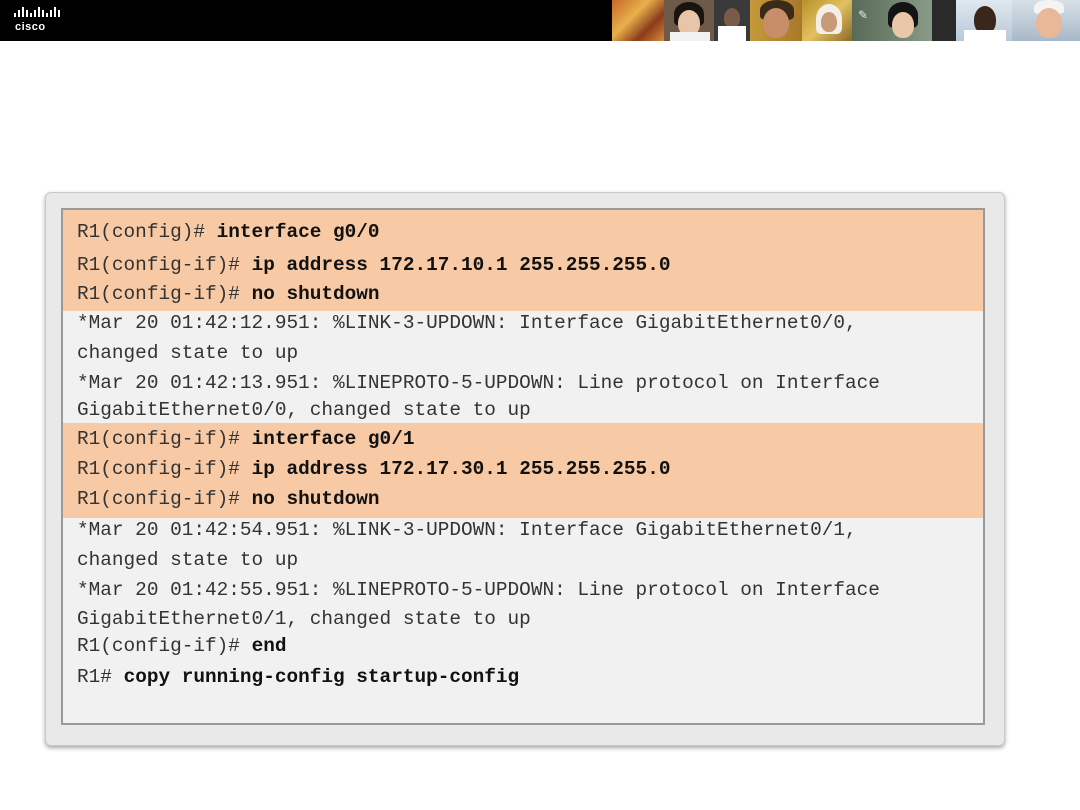 The width and height of the screenshot is (1080, 810). I want to click on cli-line: R1(config-if)# interface g0/1, so click(245, 439).